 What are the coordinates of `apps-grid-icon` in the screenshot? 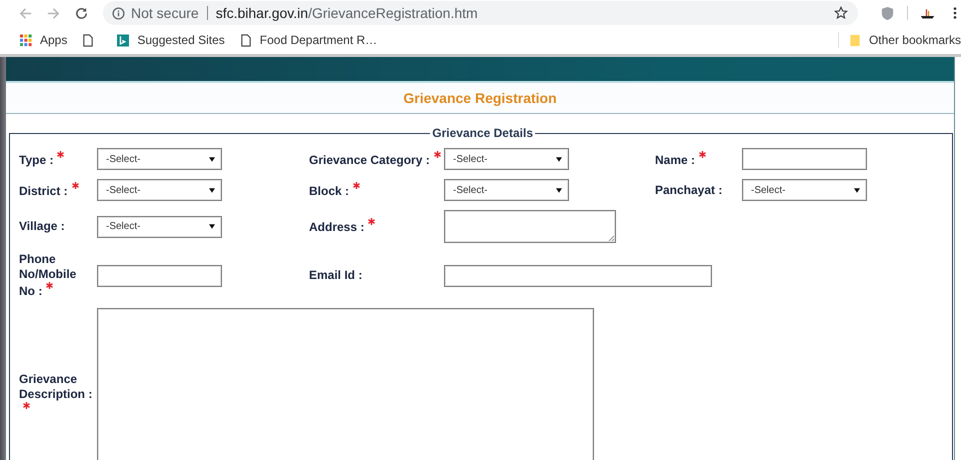 It's located at (26, 40).